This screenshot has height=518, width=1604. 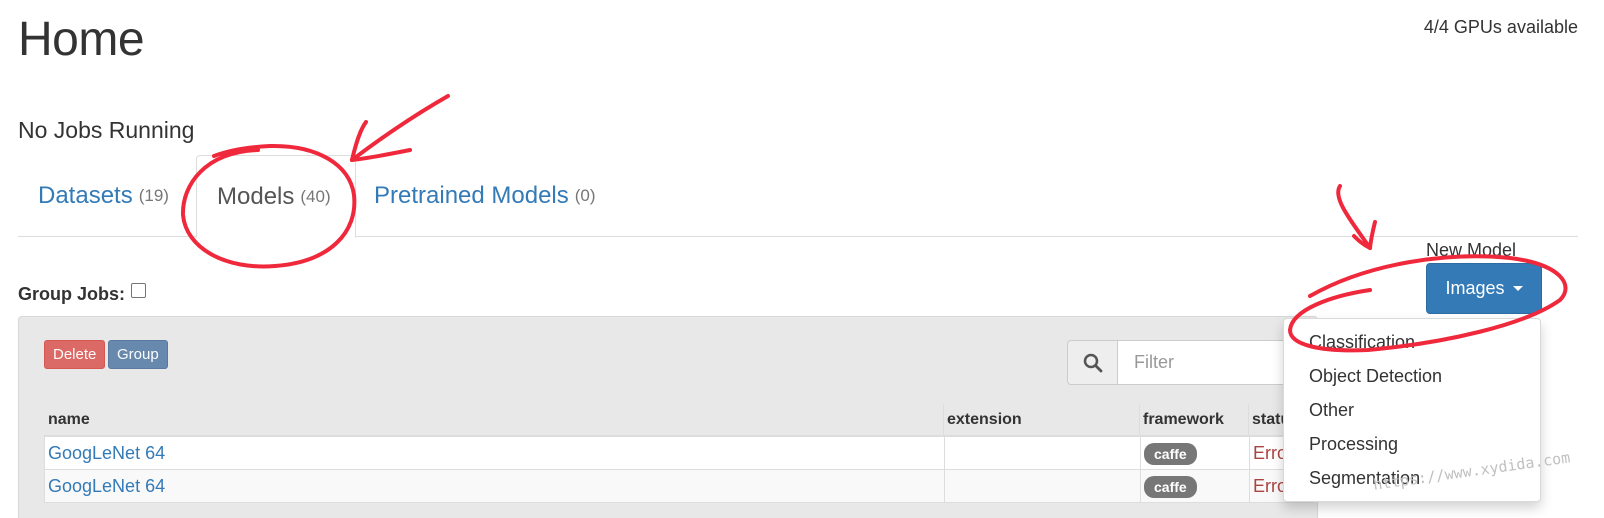 I want to click on tab-pretrained-label: Pretrained Models, so click(x=471, y=195).